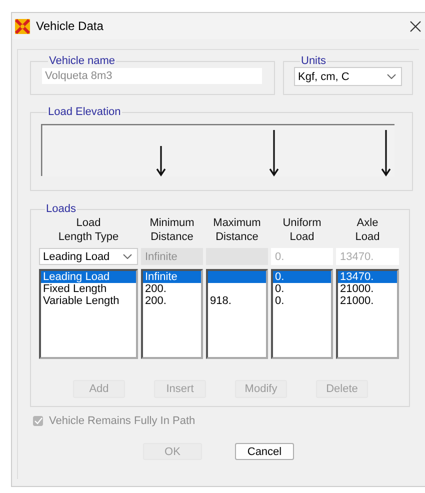 The width and height of the screenshot is (425, 493). Describe the element at coordinates (237, 301) in the screenshot. I see `list-item: 918.` at that location.